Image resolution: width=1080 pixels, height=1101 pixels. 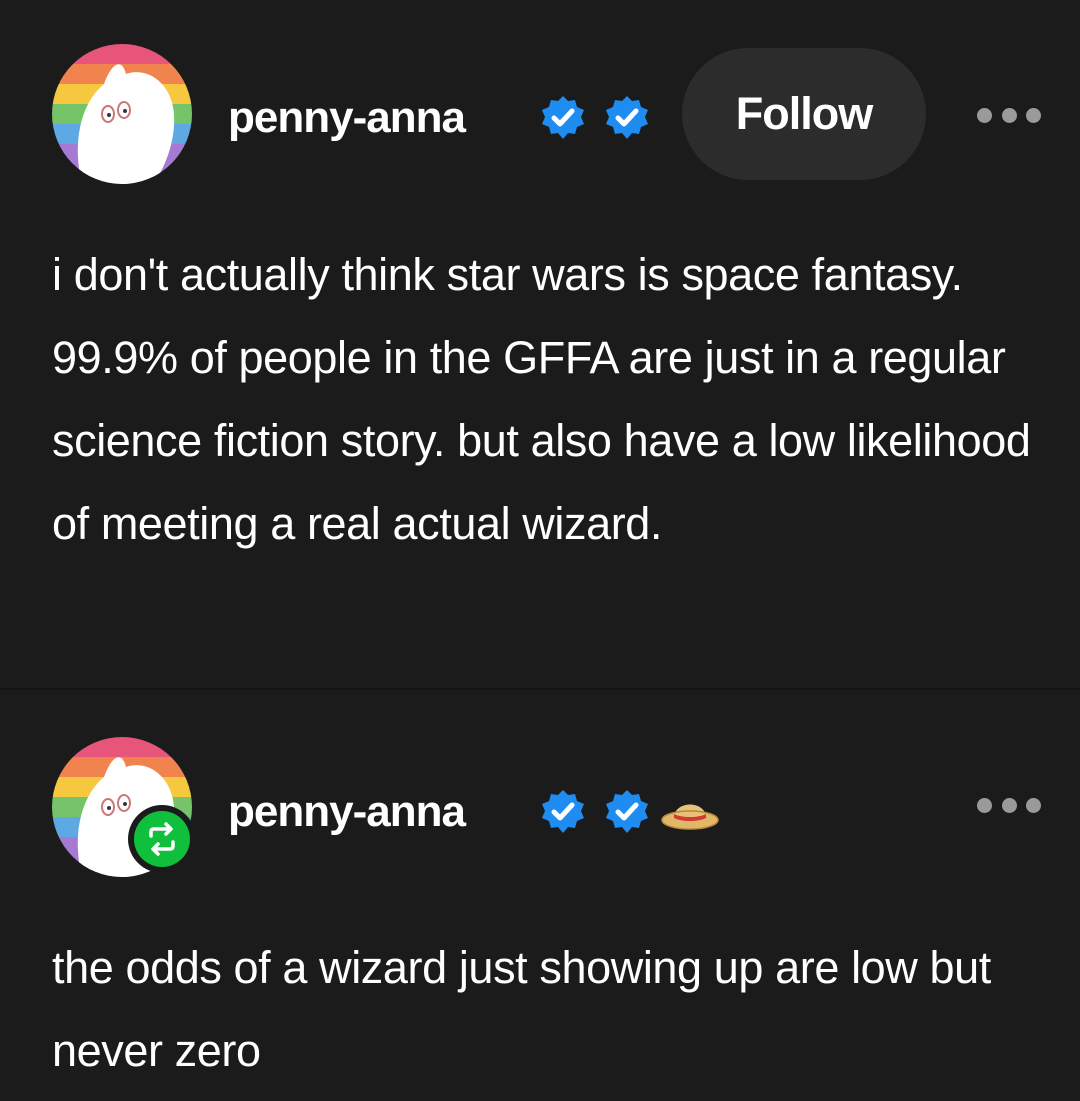 I want to click on avatar-image, so click(x=122, y=114).